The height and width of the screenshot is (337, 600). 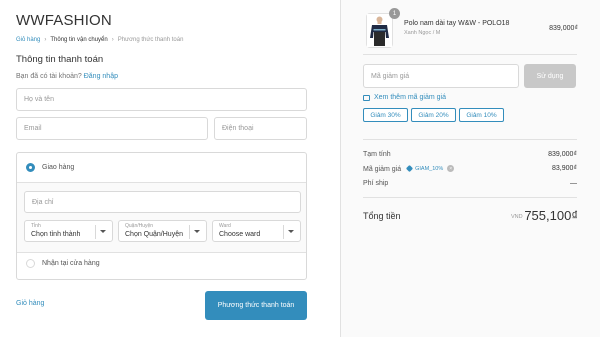 I want to click on section-title: Thông tin thanh toán, so click(x=60, y=59).